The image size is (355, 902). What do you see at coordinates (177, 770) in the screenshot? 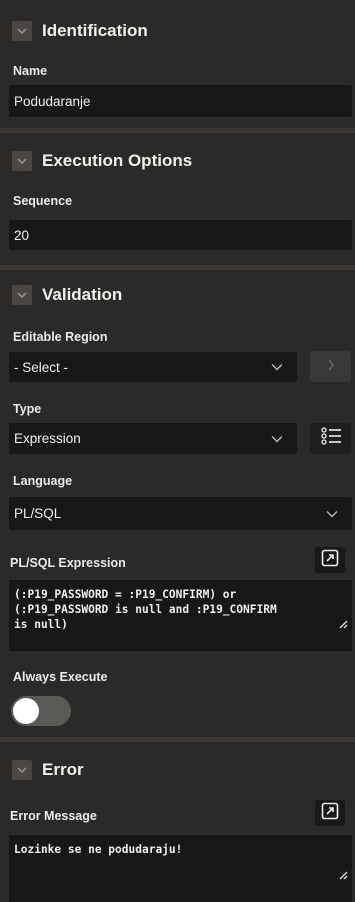
I see `error-header: Error` at bounding box center [177, 770].